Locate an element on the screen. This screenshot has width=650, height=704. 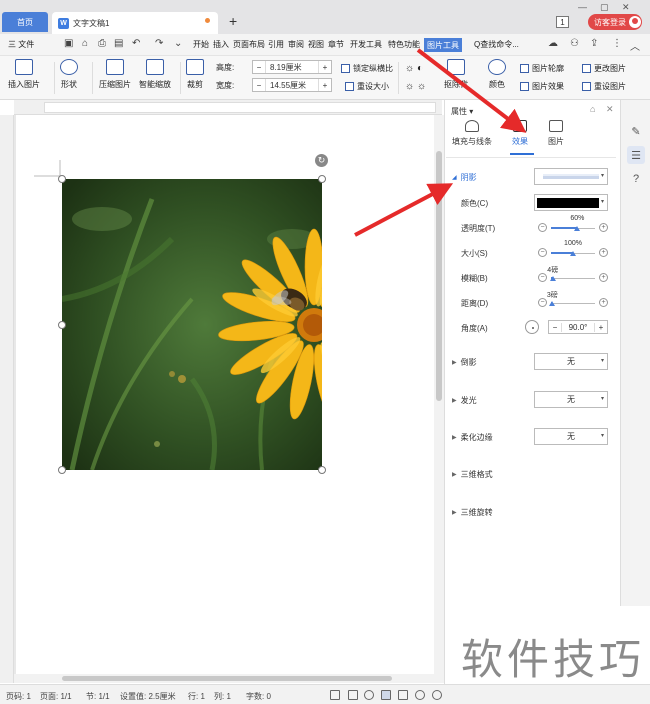
shape-button: 形状 is located at coordinates (69, 74).